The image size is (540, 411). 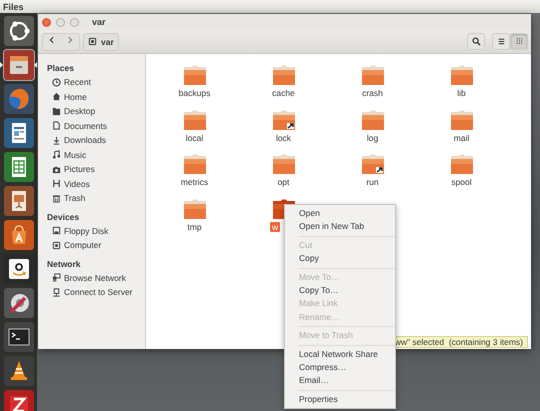 I want to click on tile-icon, so click(x=19, y=400).